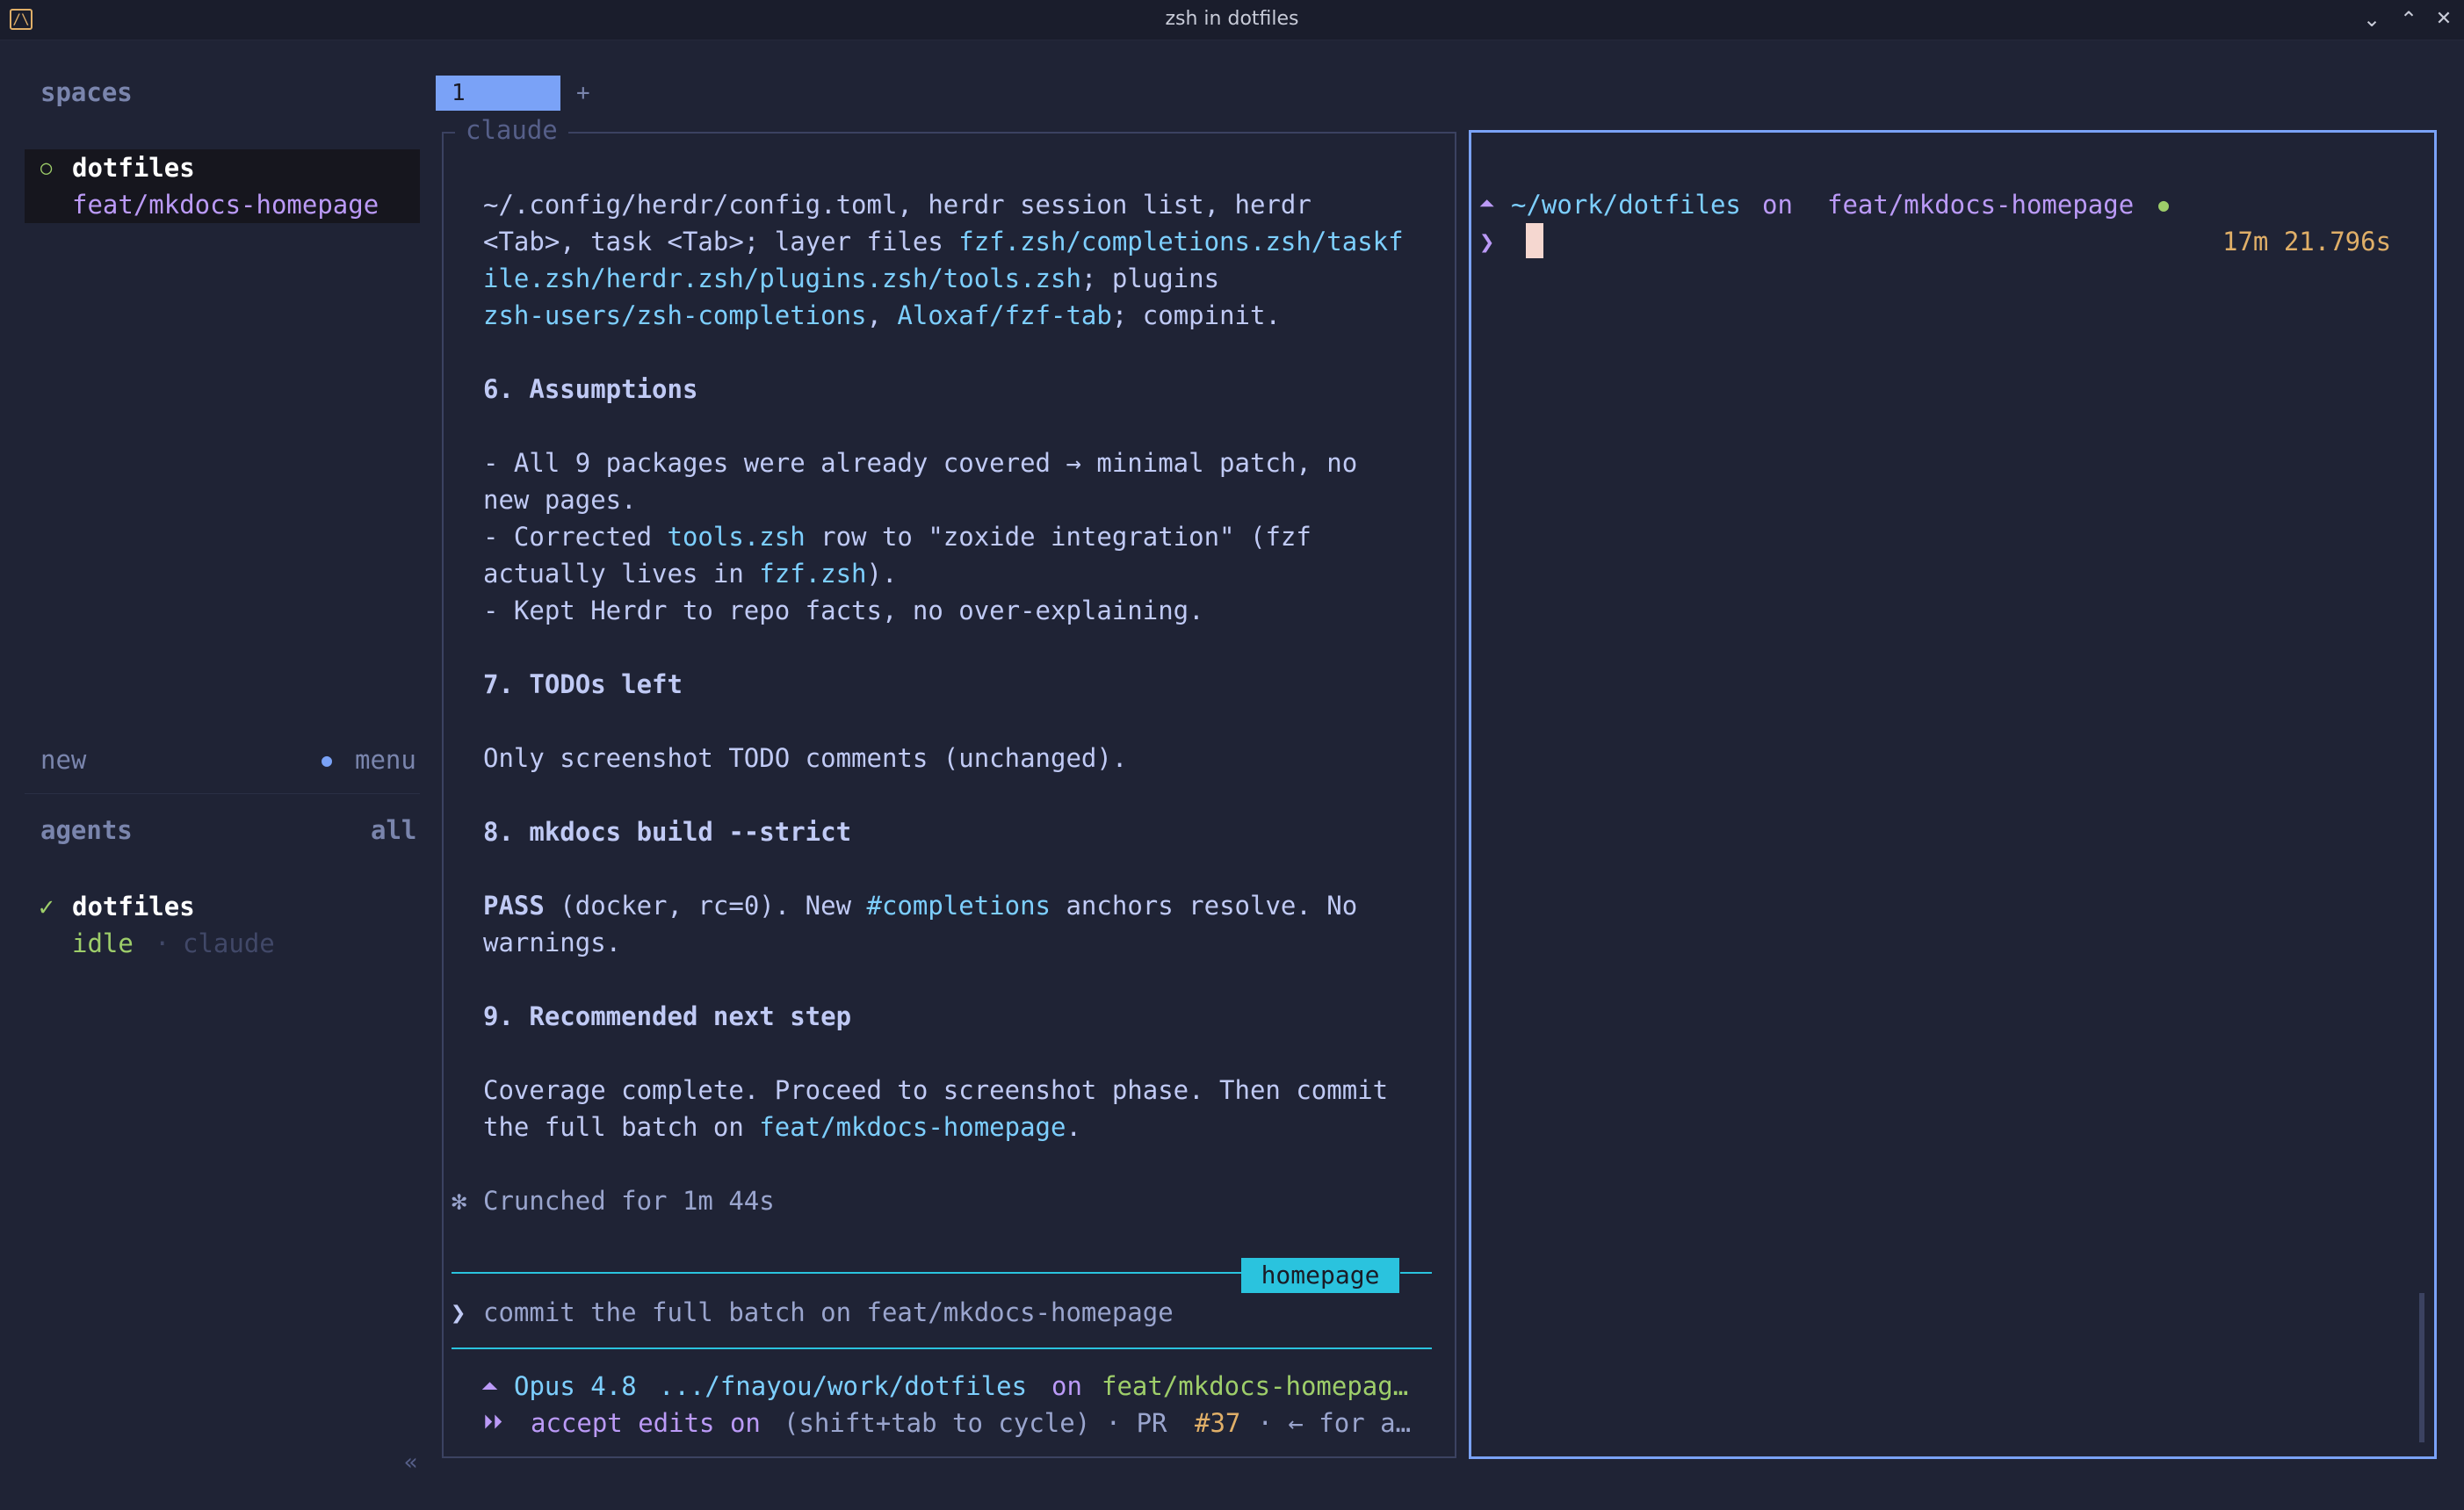 This screenshot has width=2464, height=1510. What do you see at coordinates (514, 906) in the screenshot?
I see `pass-label: PASS` at bounding box center [514, 906].